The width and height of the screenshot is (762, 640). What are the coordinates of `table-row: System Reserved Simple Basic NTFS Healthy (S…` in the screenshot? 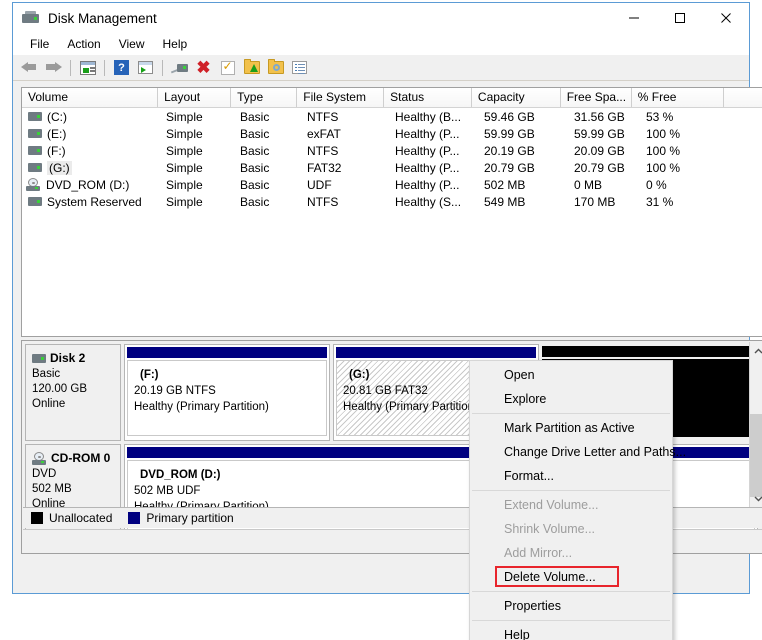 It's located at (392, 201).